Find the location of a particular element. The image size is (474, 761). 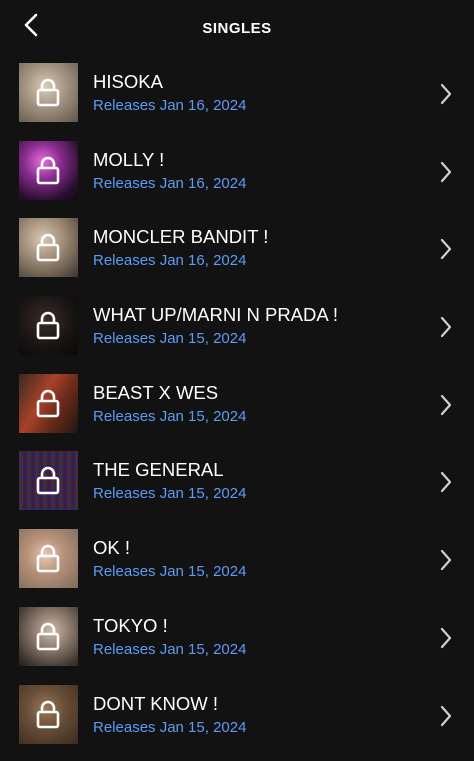

single-title: DONT KNOW ! is located at coordinates (155, 704).